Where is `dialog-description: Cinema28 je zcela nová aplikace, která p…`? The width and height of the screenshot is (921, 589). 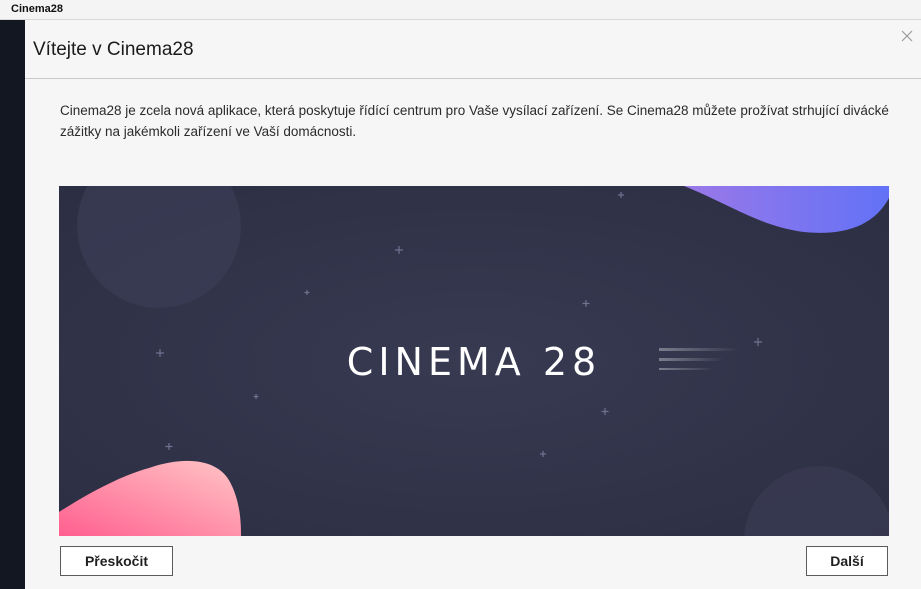
dialog-description: Cinema28 je zcela nová aplikace, která p… is located at coordinates (474, 121).